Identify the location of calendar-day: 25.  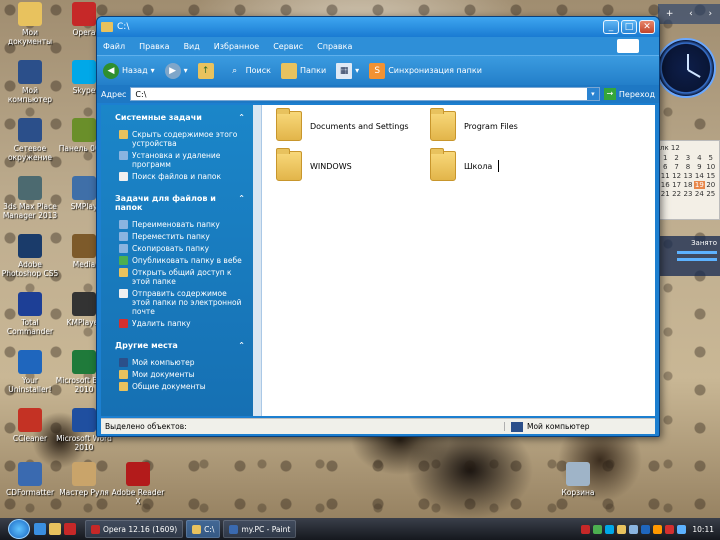
(711, 194).